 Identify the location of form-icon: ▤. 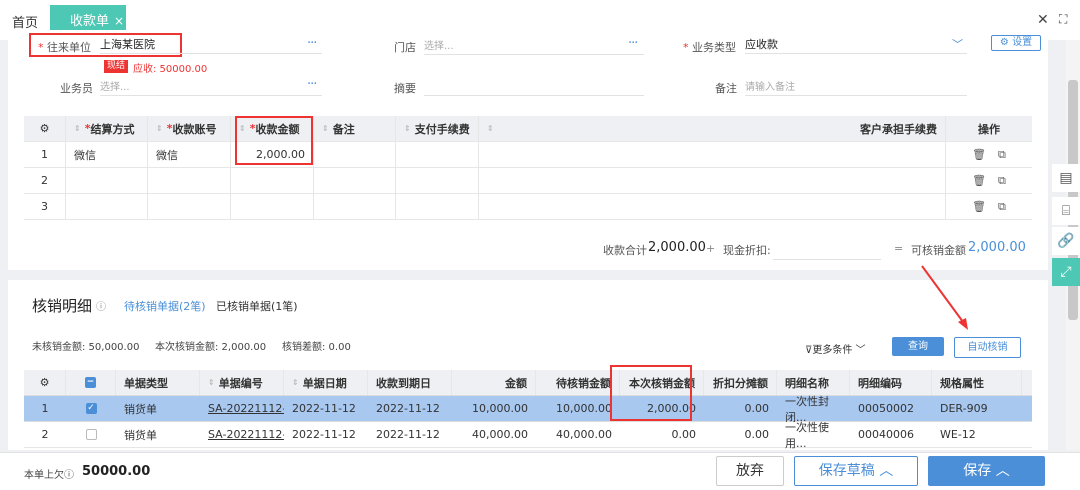
(1066, 178).